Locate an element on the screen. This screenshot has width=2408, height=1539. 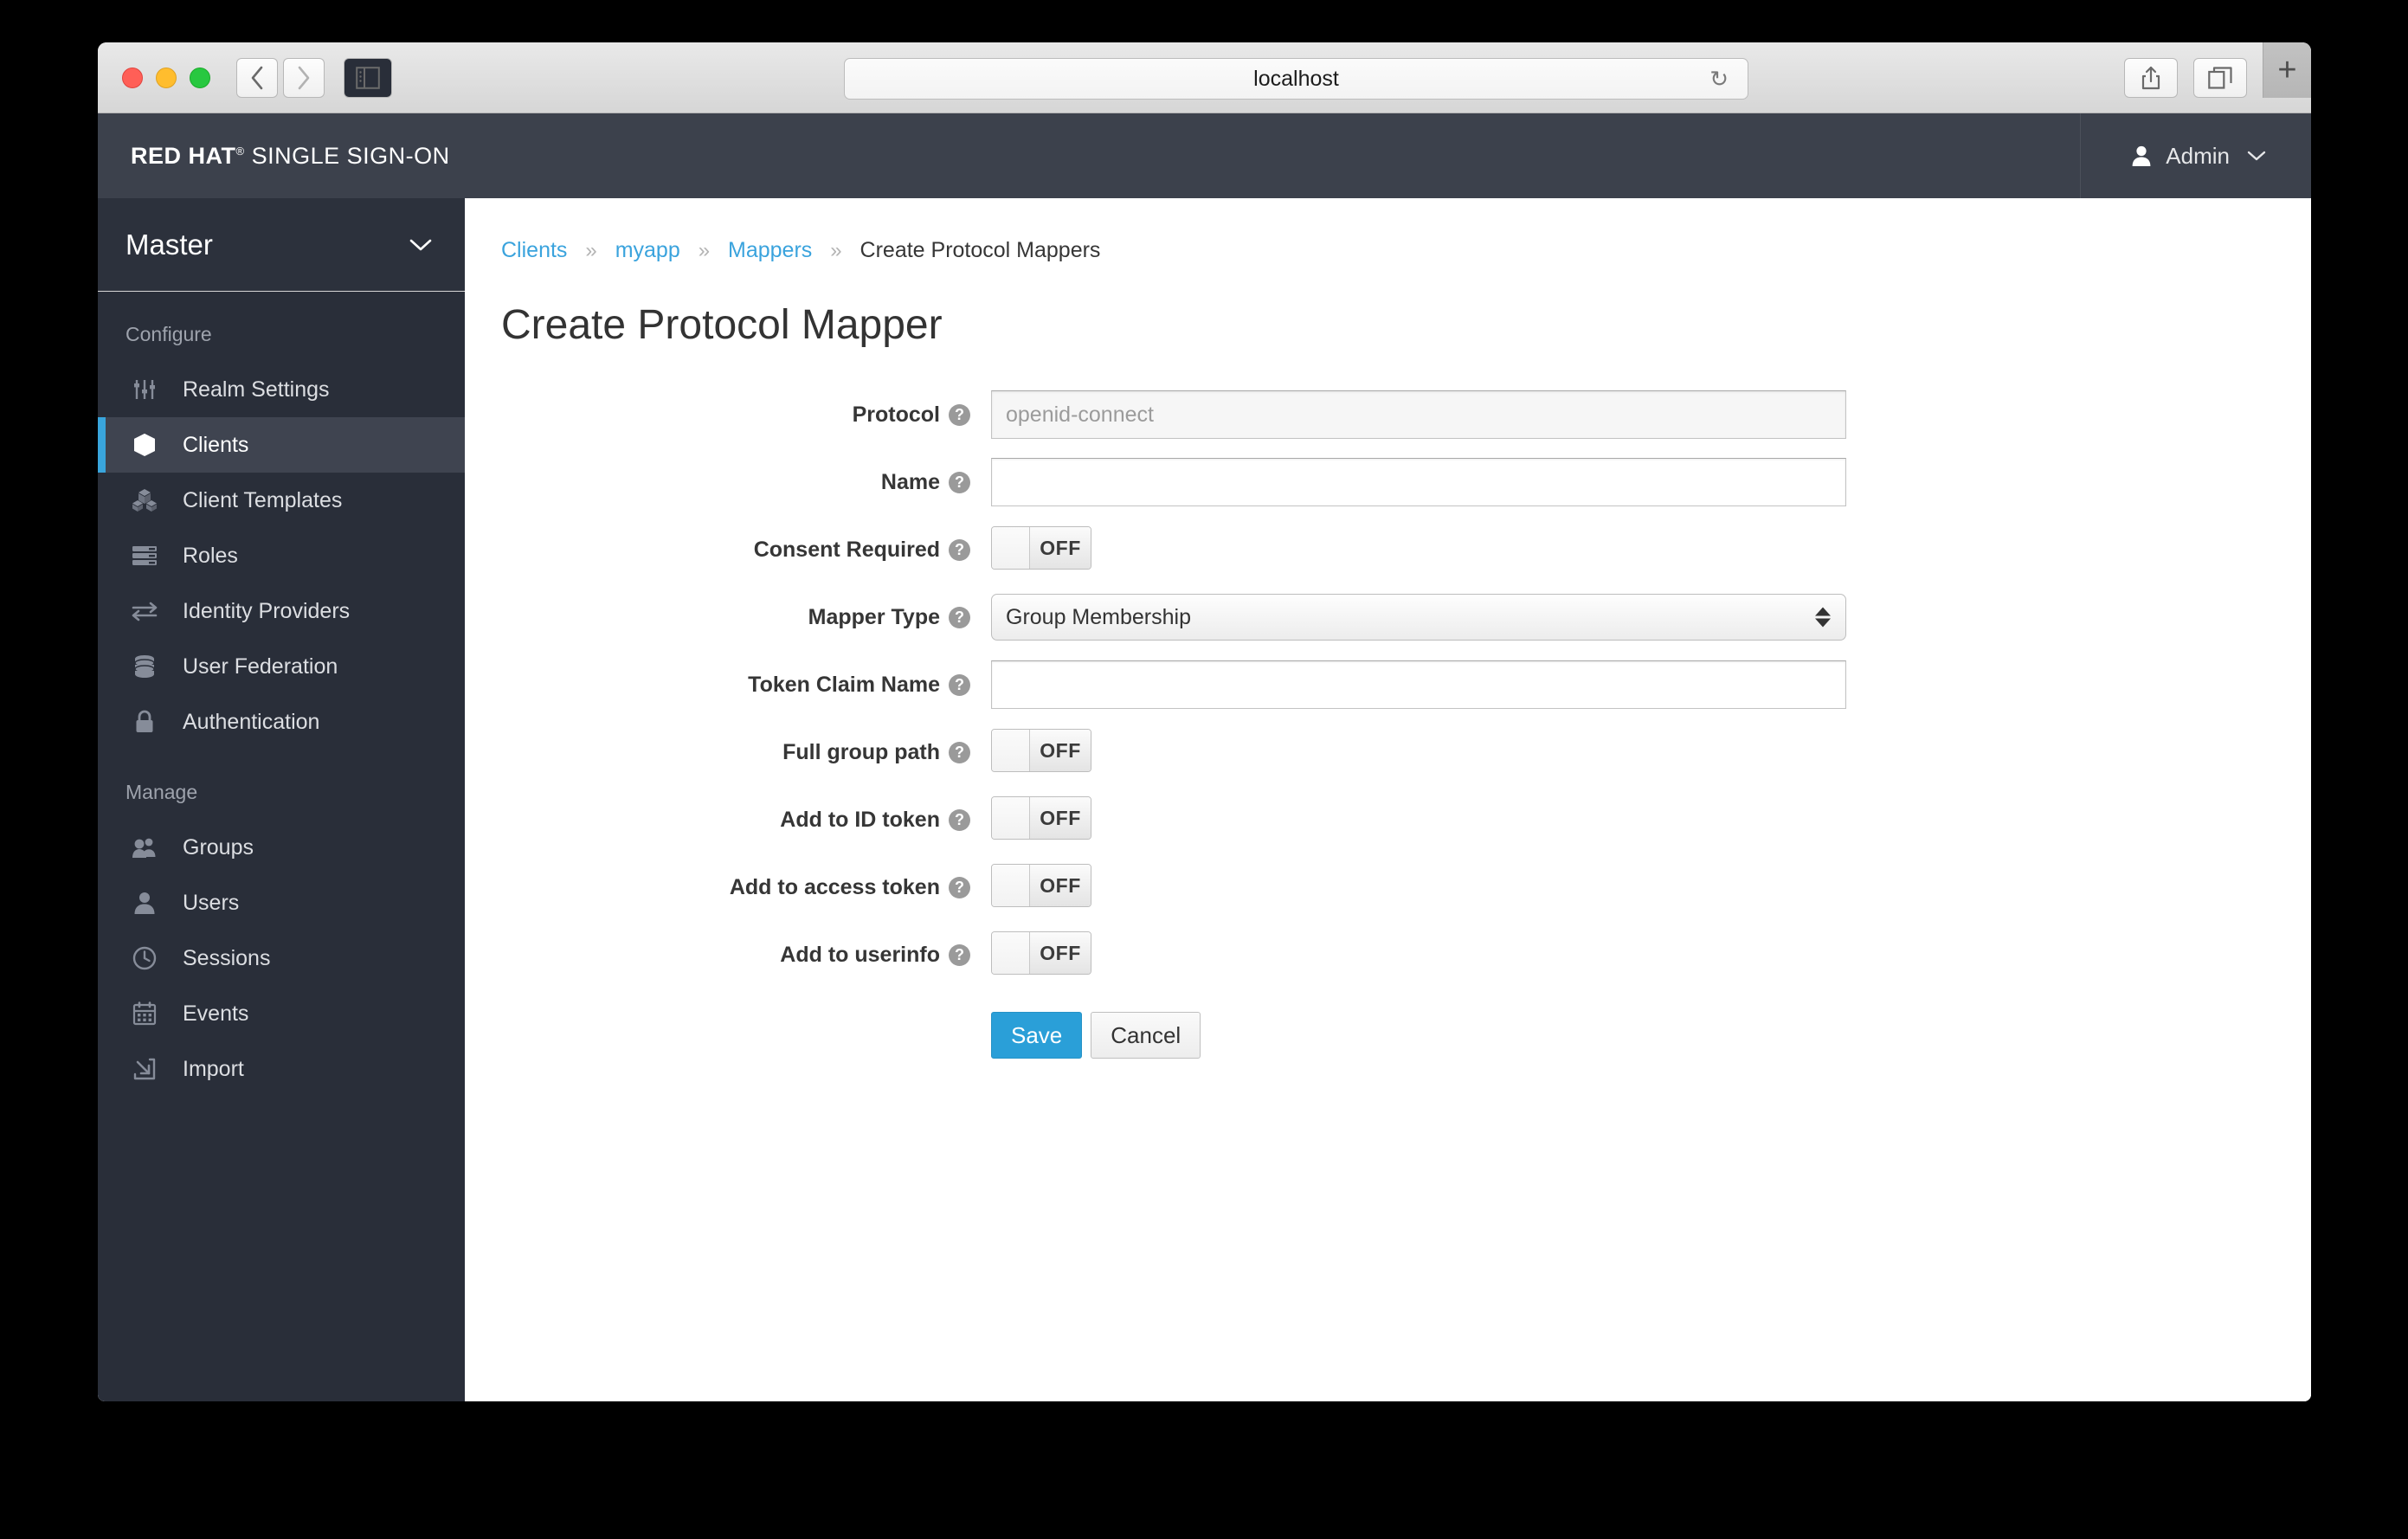
label-add-to-id-token: Add to ID token ? is located at coordinates (746, 820).